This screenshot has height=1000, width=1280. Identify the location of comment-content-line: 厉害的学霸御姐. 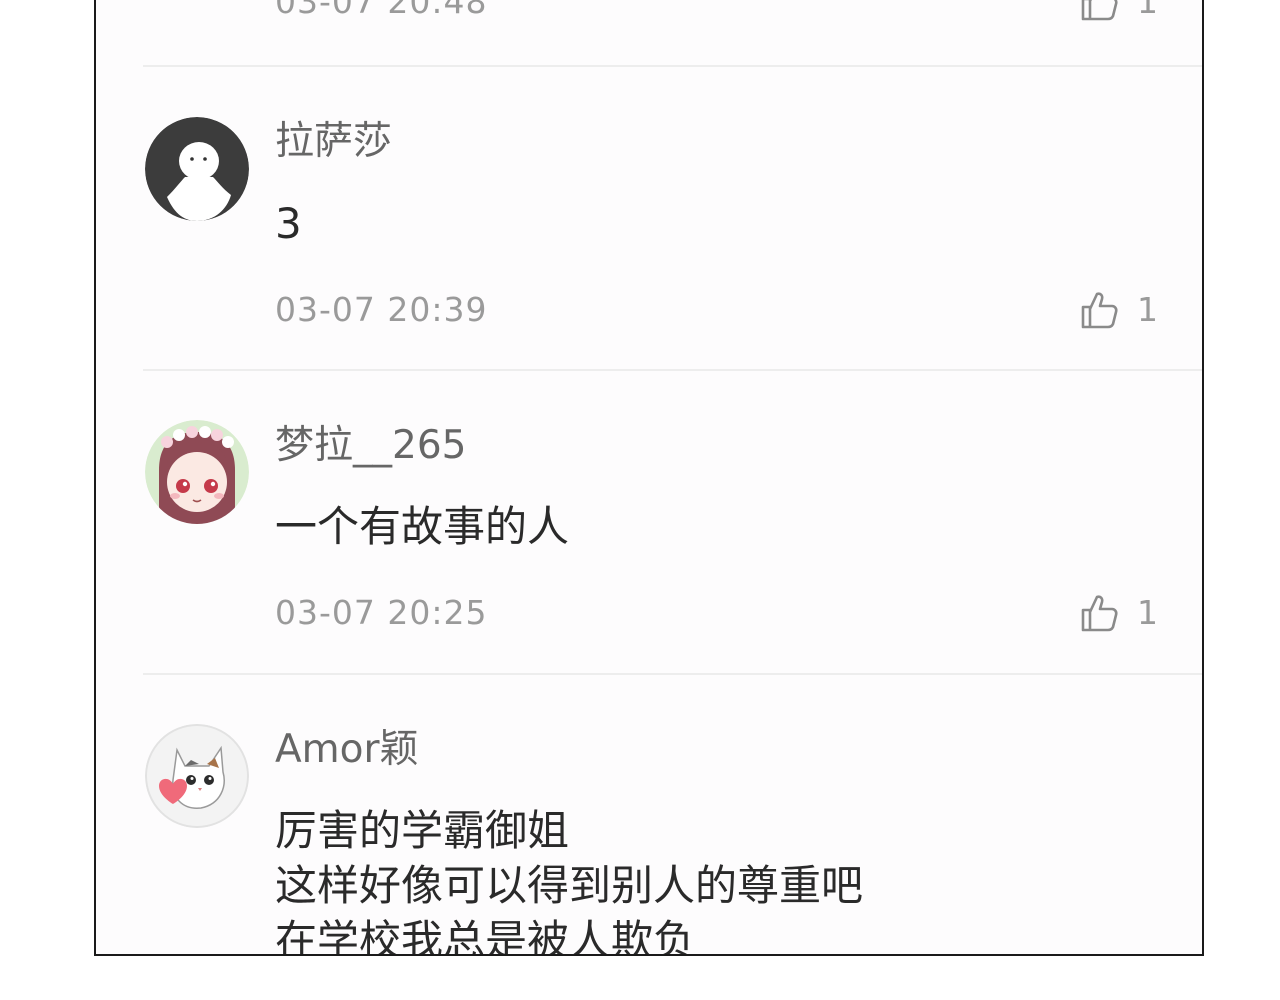
(422, 830).